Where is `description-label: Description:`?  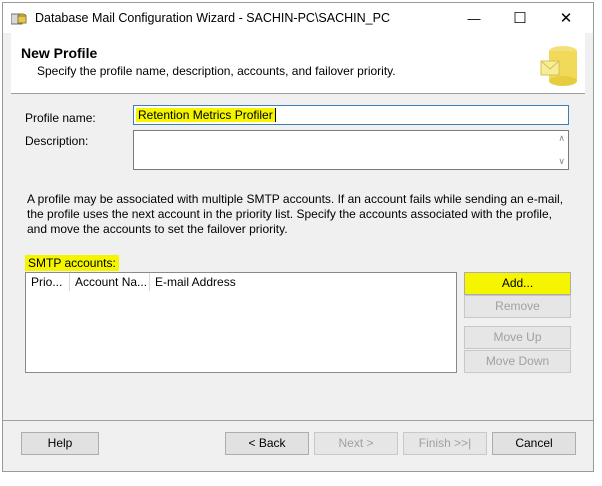
description-label: Description: is located at coordinates (57, 141).